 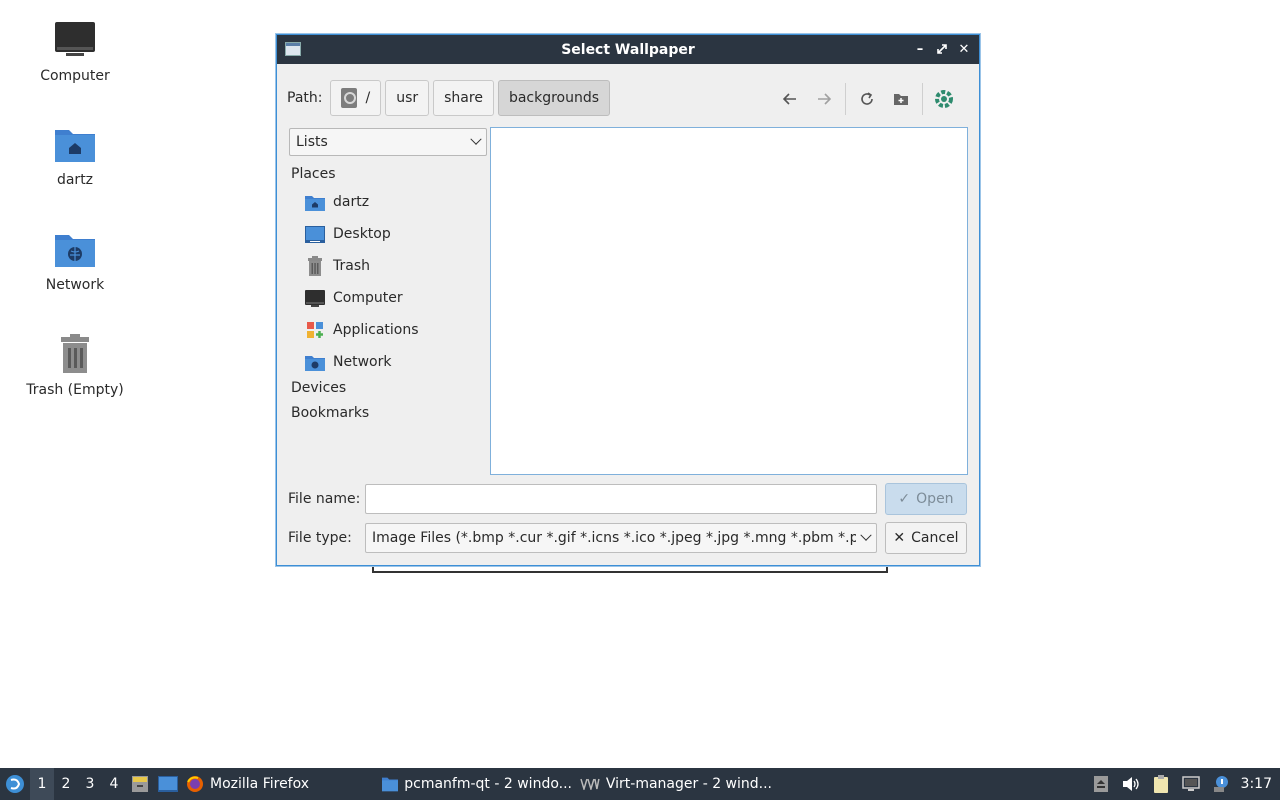 I want to click on breadcrumb-label: share, so click(x=463, y=98).